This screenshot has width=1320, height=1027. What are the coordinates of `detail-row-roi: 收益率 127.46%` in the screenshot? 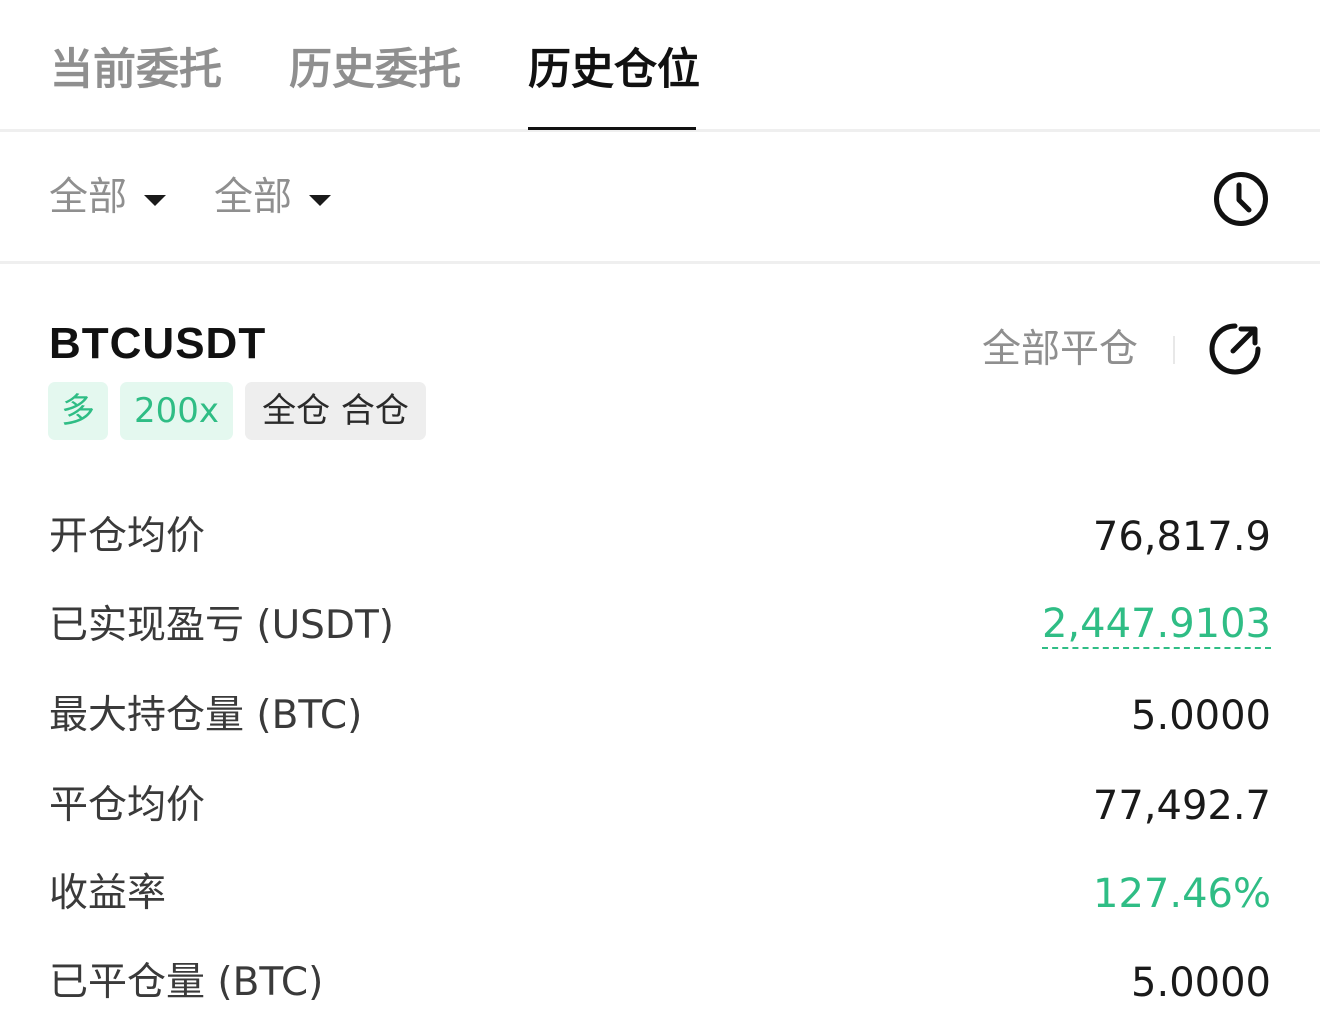 It's located at (660, 894).